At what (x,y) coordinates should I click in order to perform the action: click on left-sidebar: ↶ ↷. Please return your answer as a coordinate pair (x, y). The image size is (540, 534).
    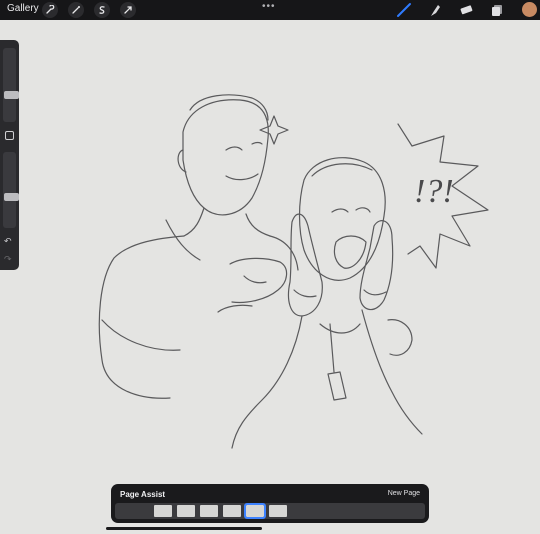
    Looking at the image, I should click on (9, 155).